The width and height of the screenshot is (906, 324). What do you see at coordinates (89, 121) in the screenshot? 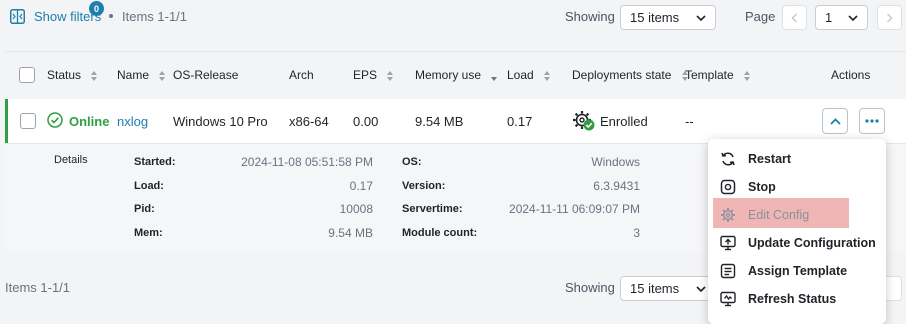
I see `status-online: Online` at bounding box center [89, 121].